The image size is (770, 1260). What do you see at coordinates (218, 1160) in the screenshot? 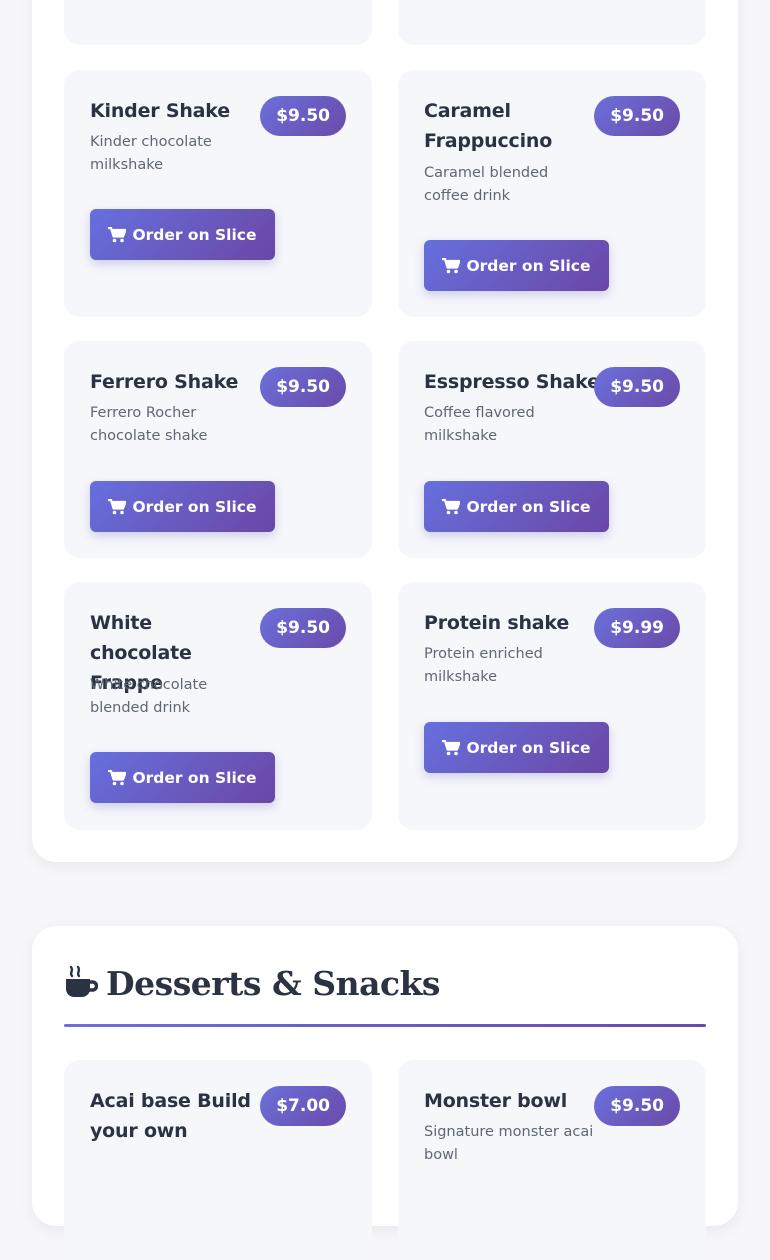
I see `menu-item-card: Acai base Build your own $7.00` at bounding box center [218, 1160].